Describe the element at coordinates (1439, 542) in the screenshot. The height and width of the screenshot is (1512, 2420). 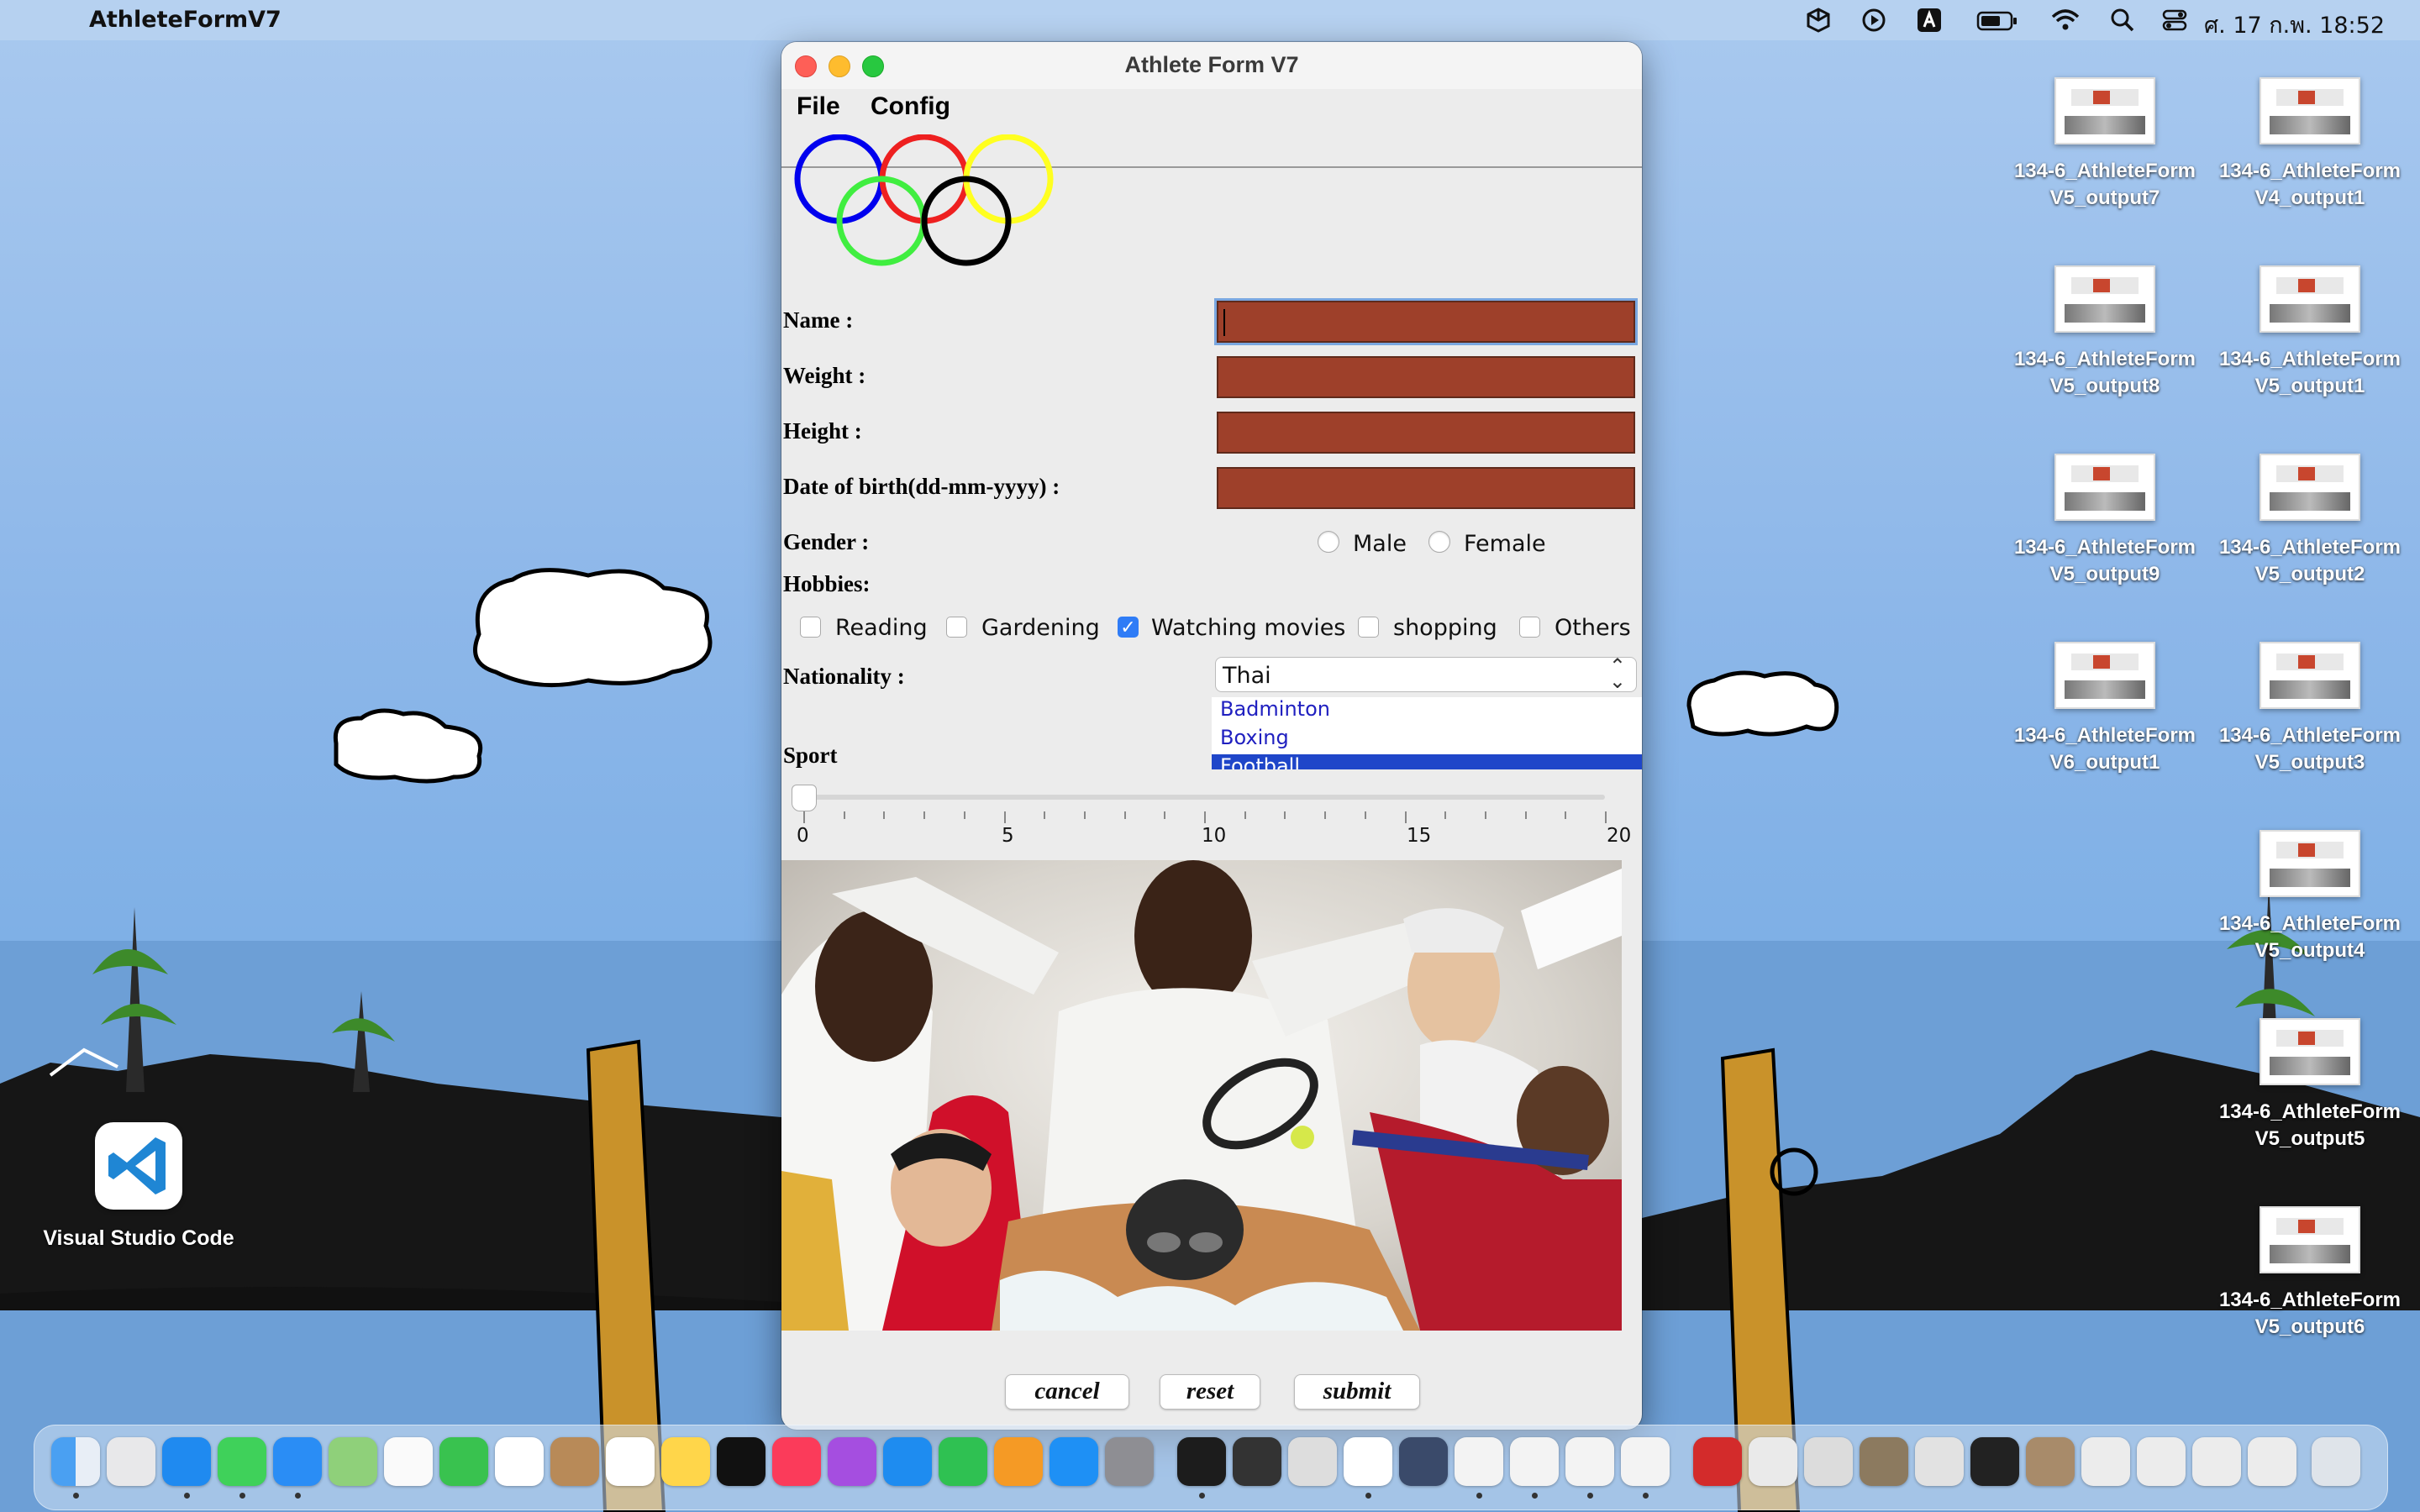
I see `gender-female-radio` at that location.